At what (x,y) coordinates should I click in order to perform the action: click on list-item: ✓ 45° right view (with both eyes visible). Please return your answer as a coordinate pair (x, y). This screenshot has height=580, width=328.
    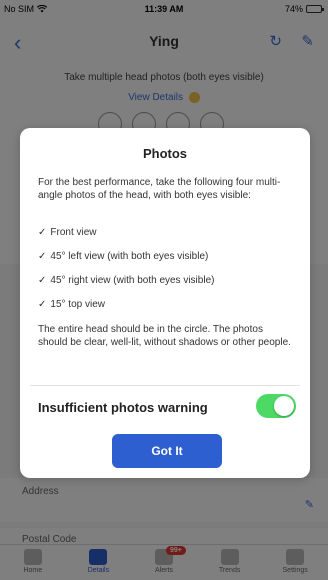
    Looking at the image, I should click on (168, 287).